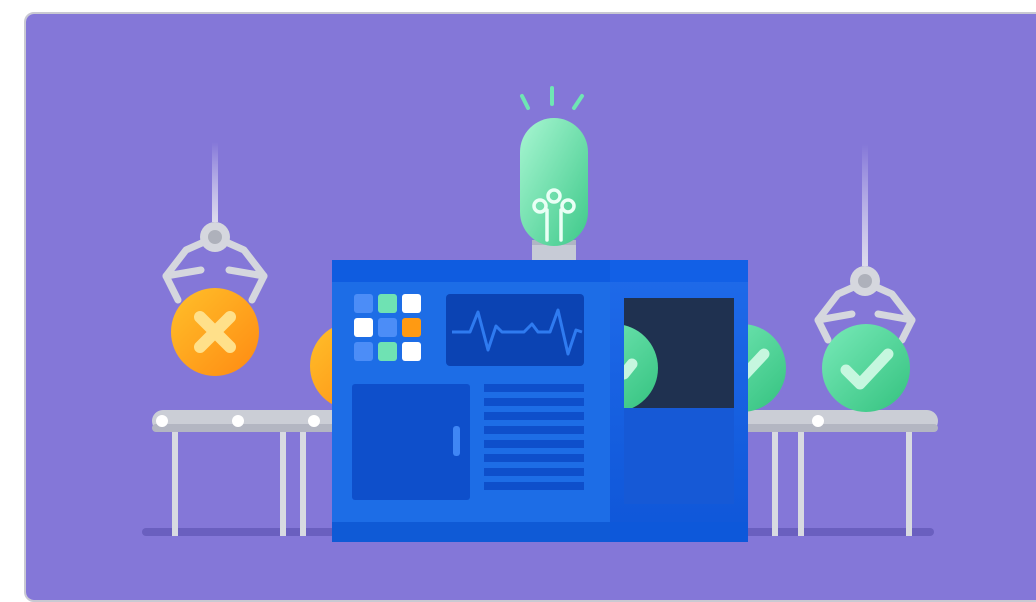  What do you see at coordinates (456, 441) in the screenshot?
I see `door-handle` at bounding box center [456, 441].